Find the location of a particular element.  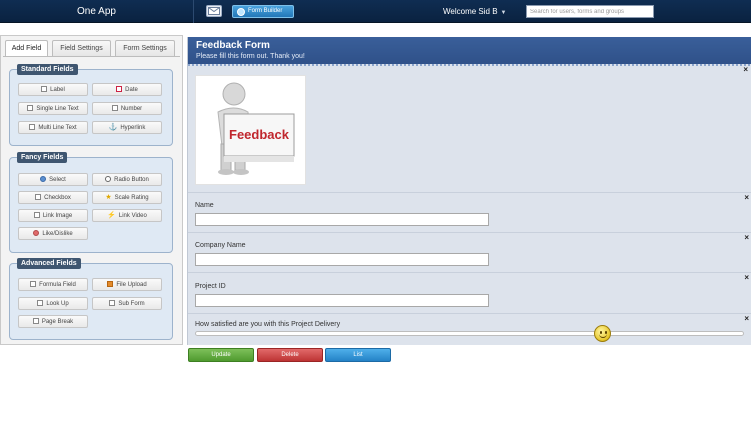

field-label: Name is located at coordinates (204, 205).